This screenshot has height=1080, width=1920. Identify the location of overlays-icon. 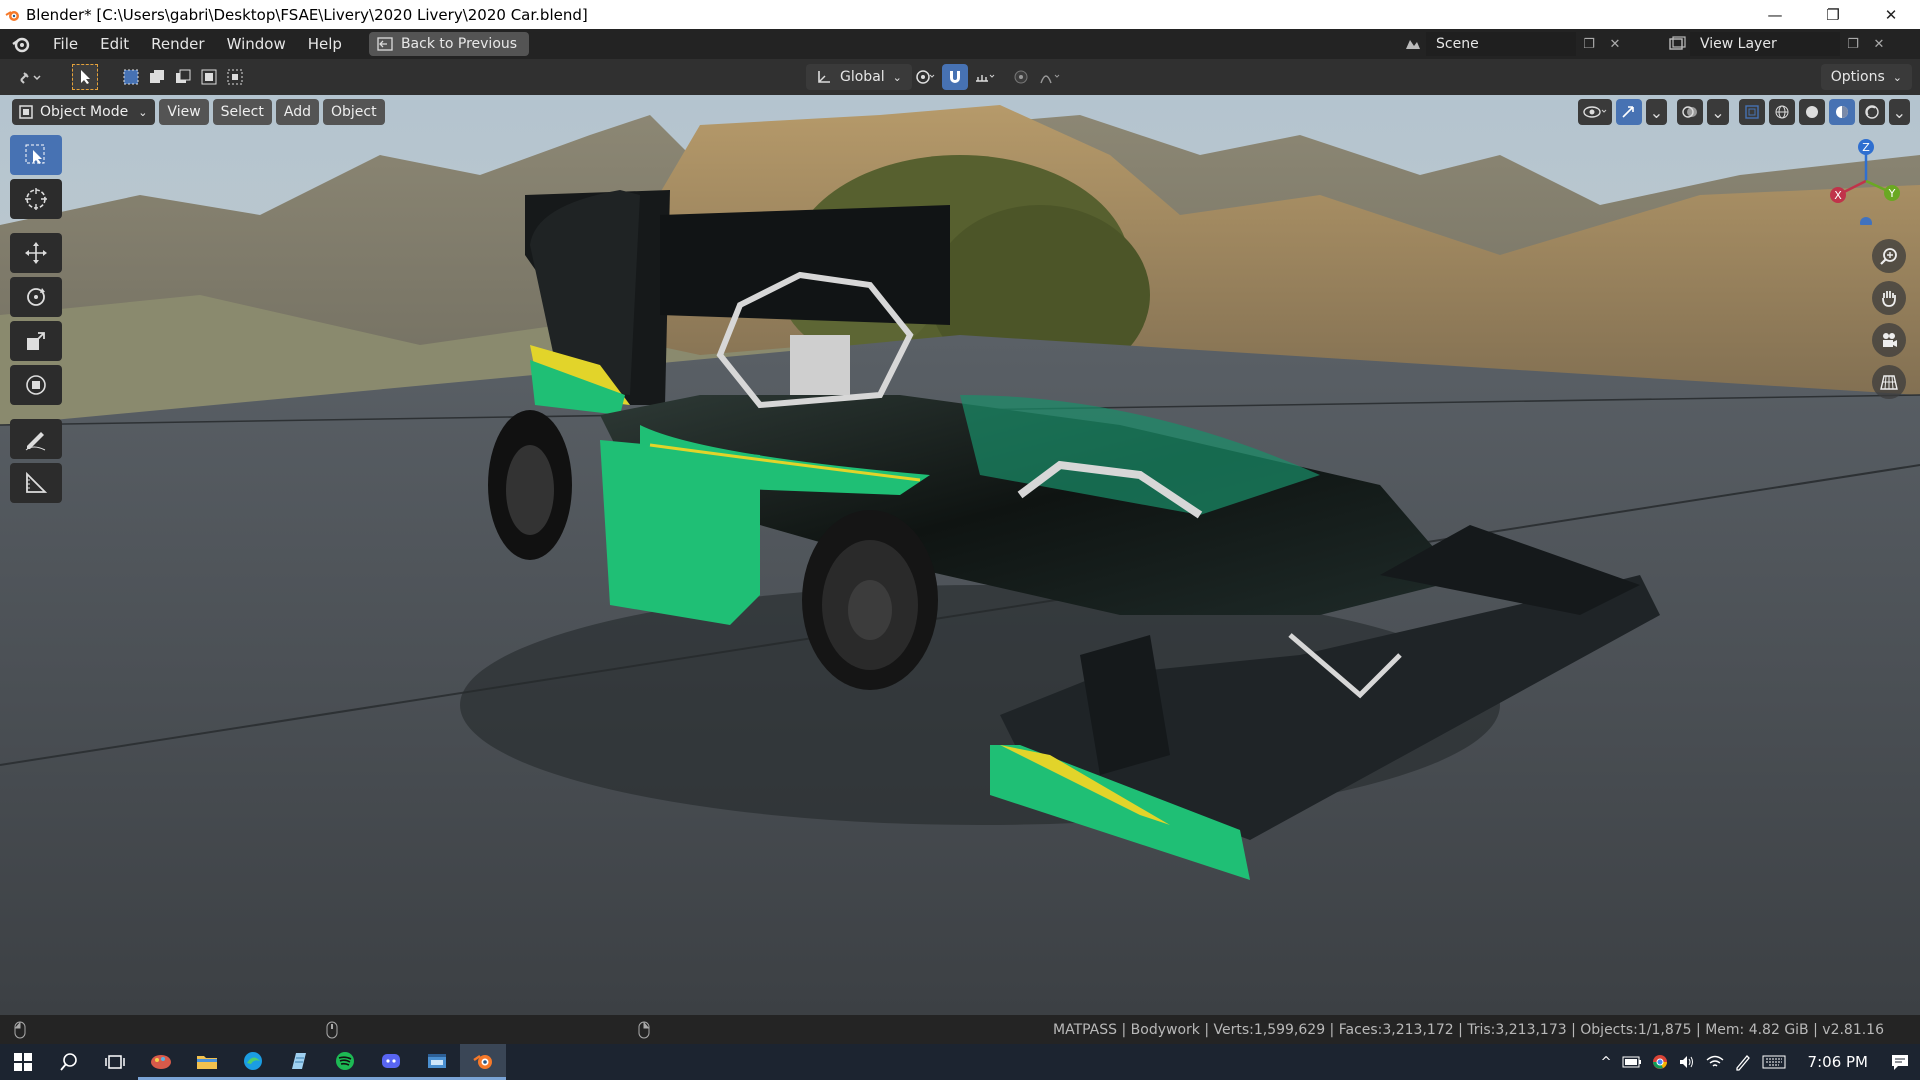
(1690, 112).